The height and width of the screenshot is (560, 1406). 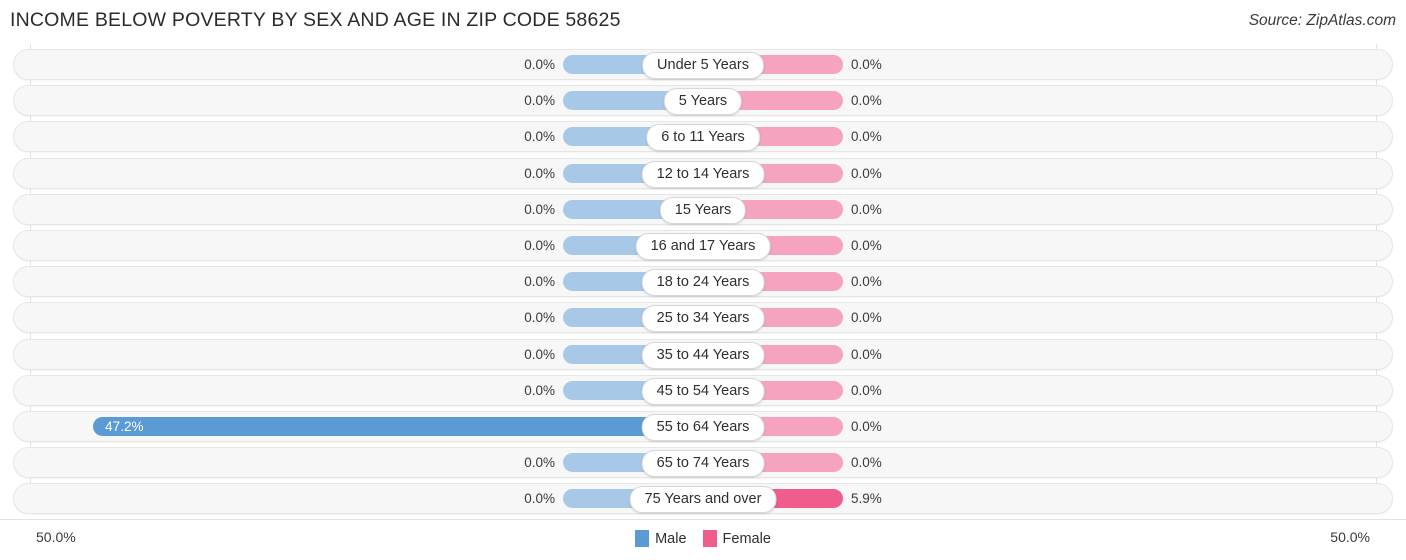 I want to click on category-label: 25 to 34 Years, so click(x=703, y=319).